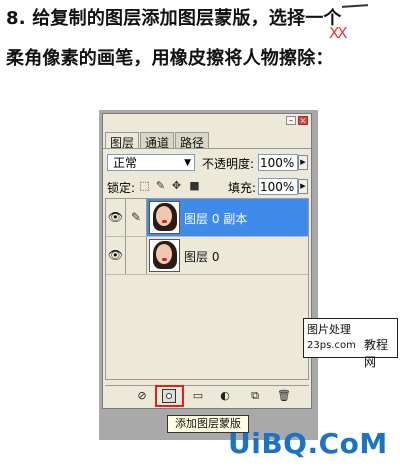  Describe the element at coordinates (151, 162) in the screenshot. I see `blend-mode-select: 正常 ▼` at that location.